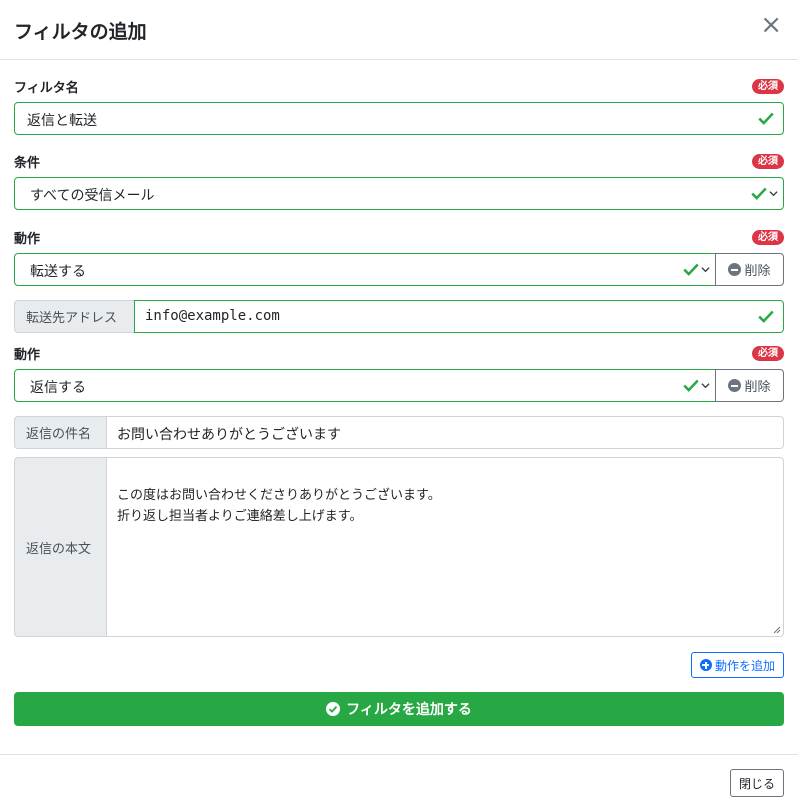 Image resolution: width=798 pixels, height=810 pixels. Describe the element at coordinates (399, 30) in the screenshot. I see `modal-header: フィルタの追加 ×` at that location.